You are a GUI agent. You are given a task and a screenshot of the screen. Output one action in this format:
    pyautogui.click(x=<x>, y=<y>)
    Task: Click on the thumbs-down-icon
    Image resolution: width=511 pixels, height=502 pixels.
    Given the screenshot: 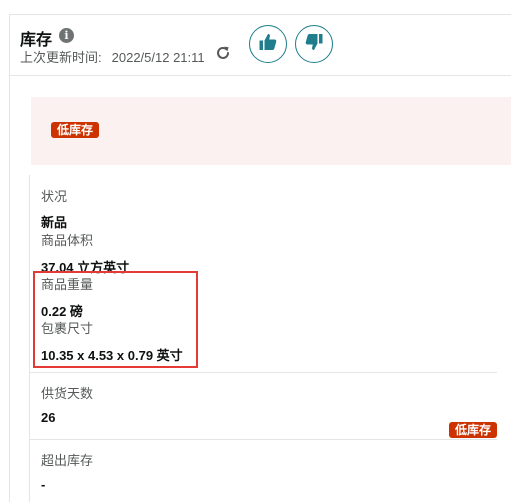 What is the action you would take?
    pyautogui.click(x=314, y=44)
    